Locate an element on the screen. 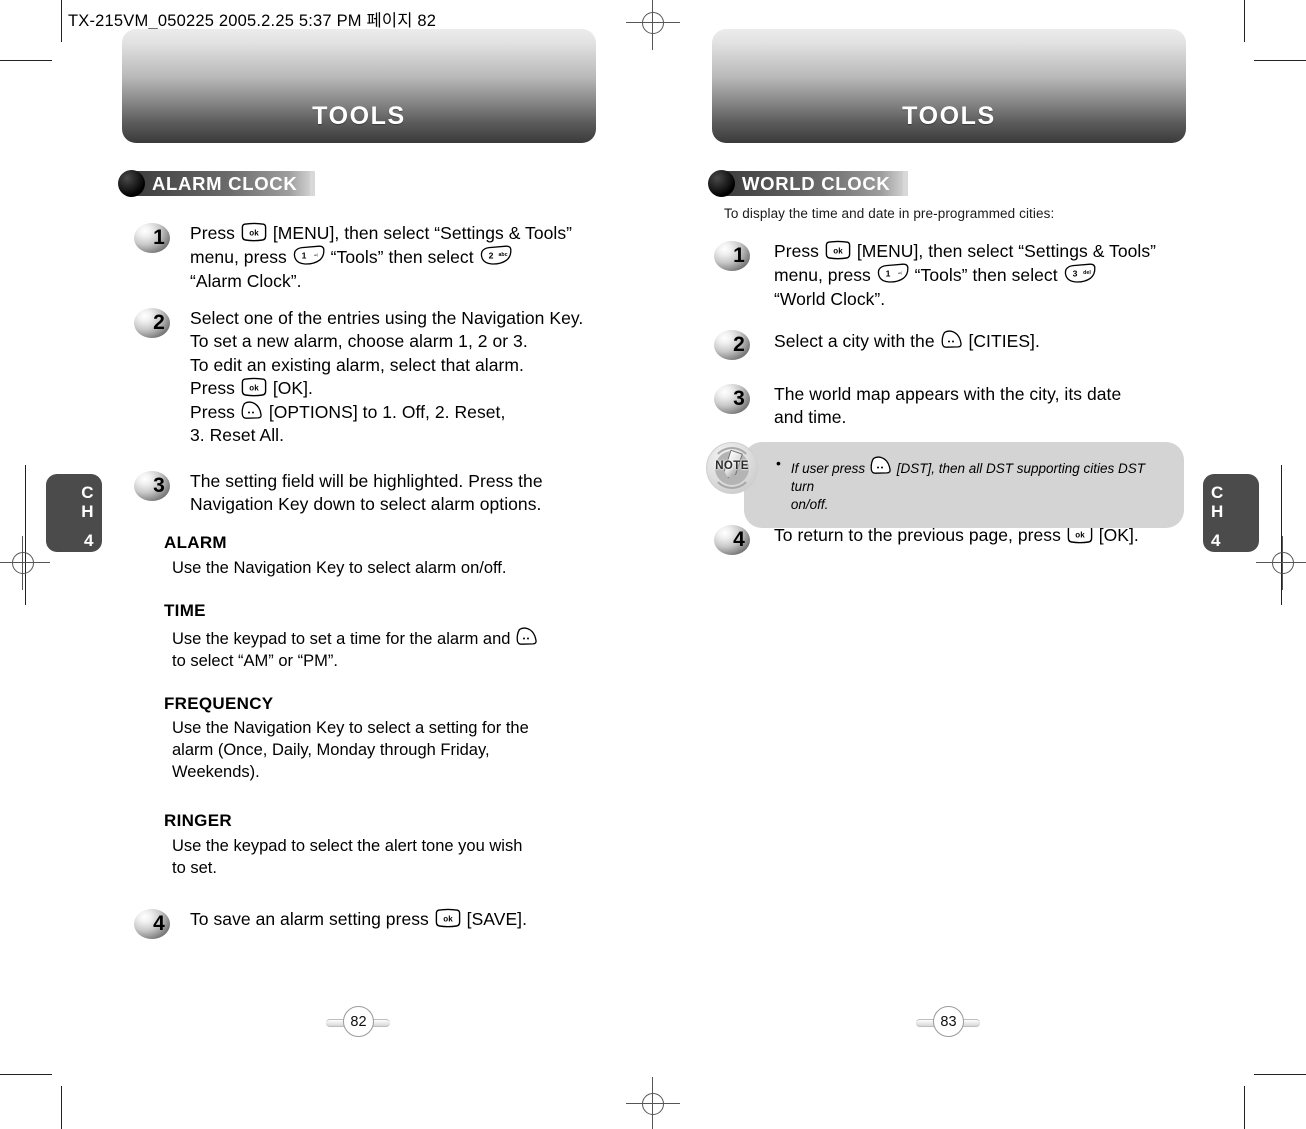  text-run: [OK]. is located at coordinates (1116, 535).